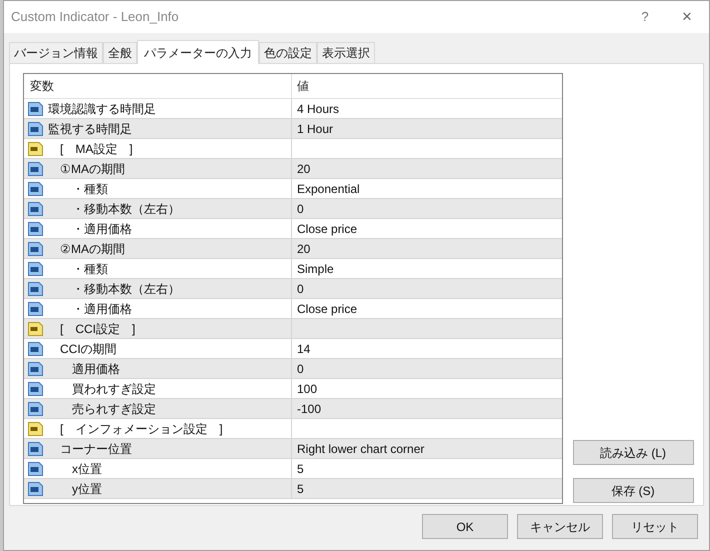 This screenshot has width=710, height=551. What do you see at coordinates (358, 449) in the screenshot?
I see `parameter-value: Right lower chart corner` at bounding box center [358, 449].